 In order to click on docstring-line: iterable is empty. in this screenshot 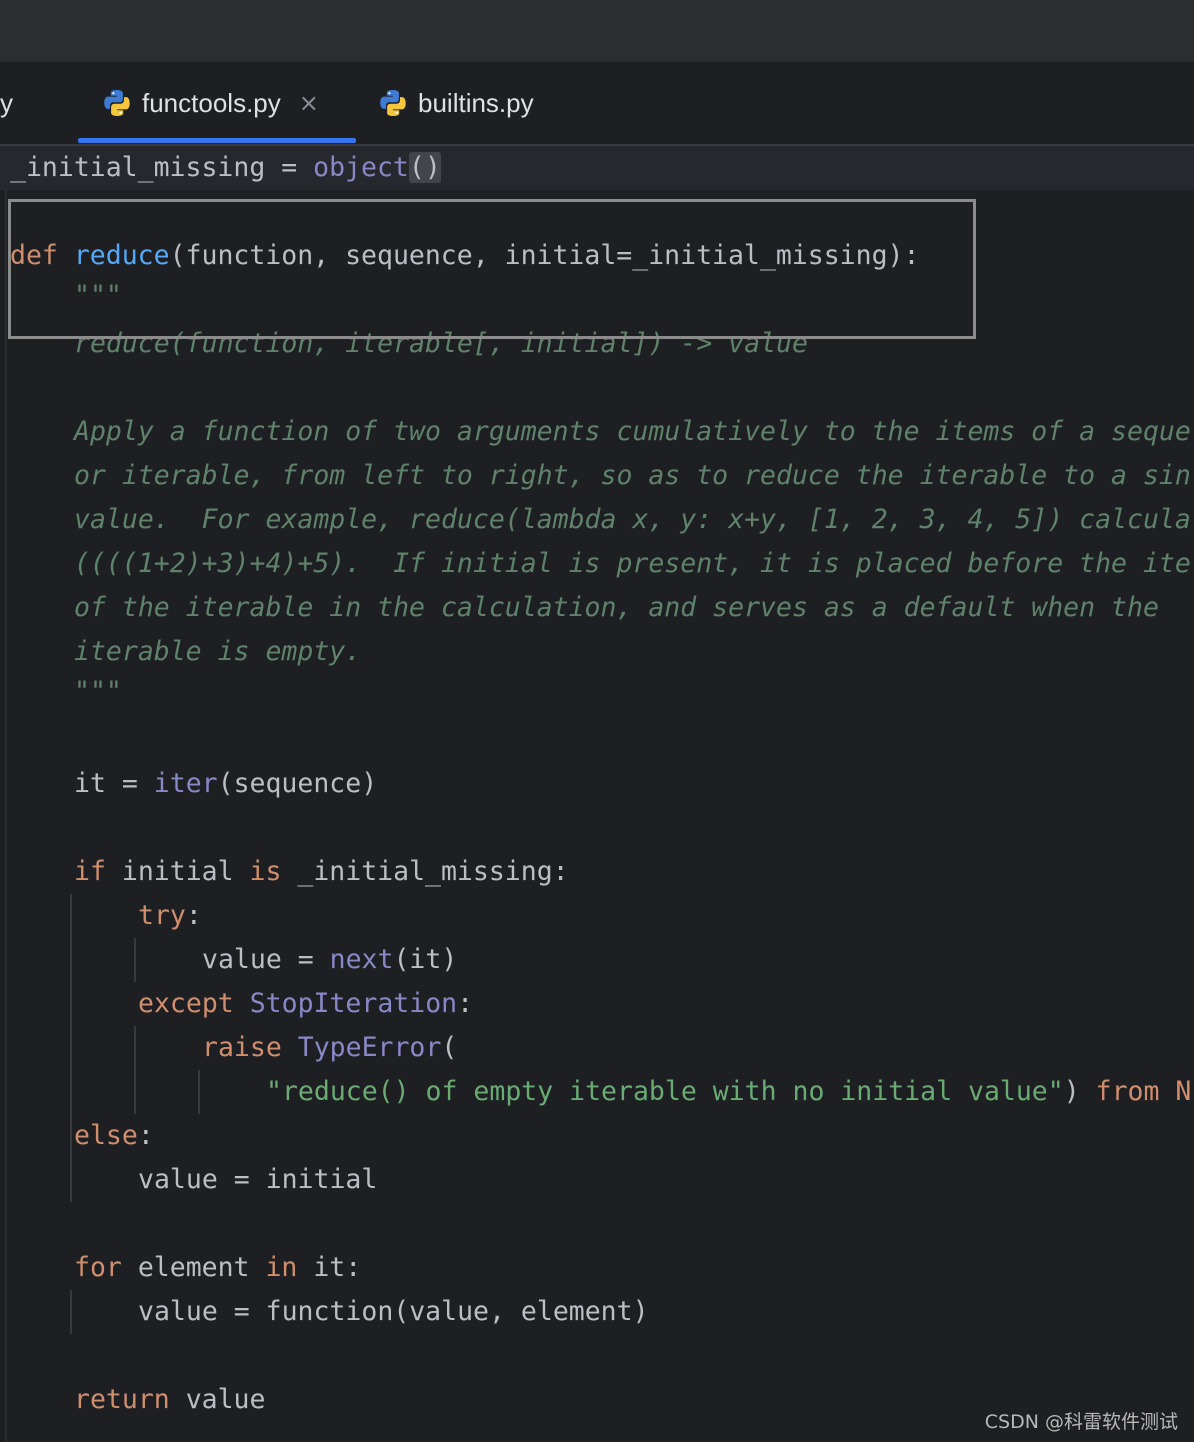, I will do `click(218, 651)`.